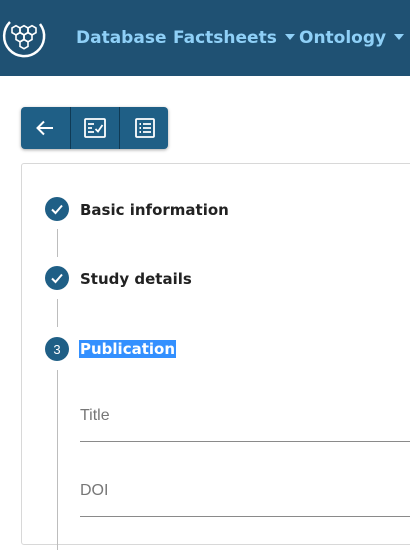 The image size is (410, 550). Describe the element at coordinates (95, 415) in the screenshot. I see `title-field-label: Title` at that location.